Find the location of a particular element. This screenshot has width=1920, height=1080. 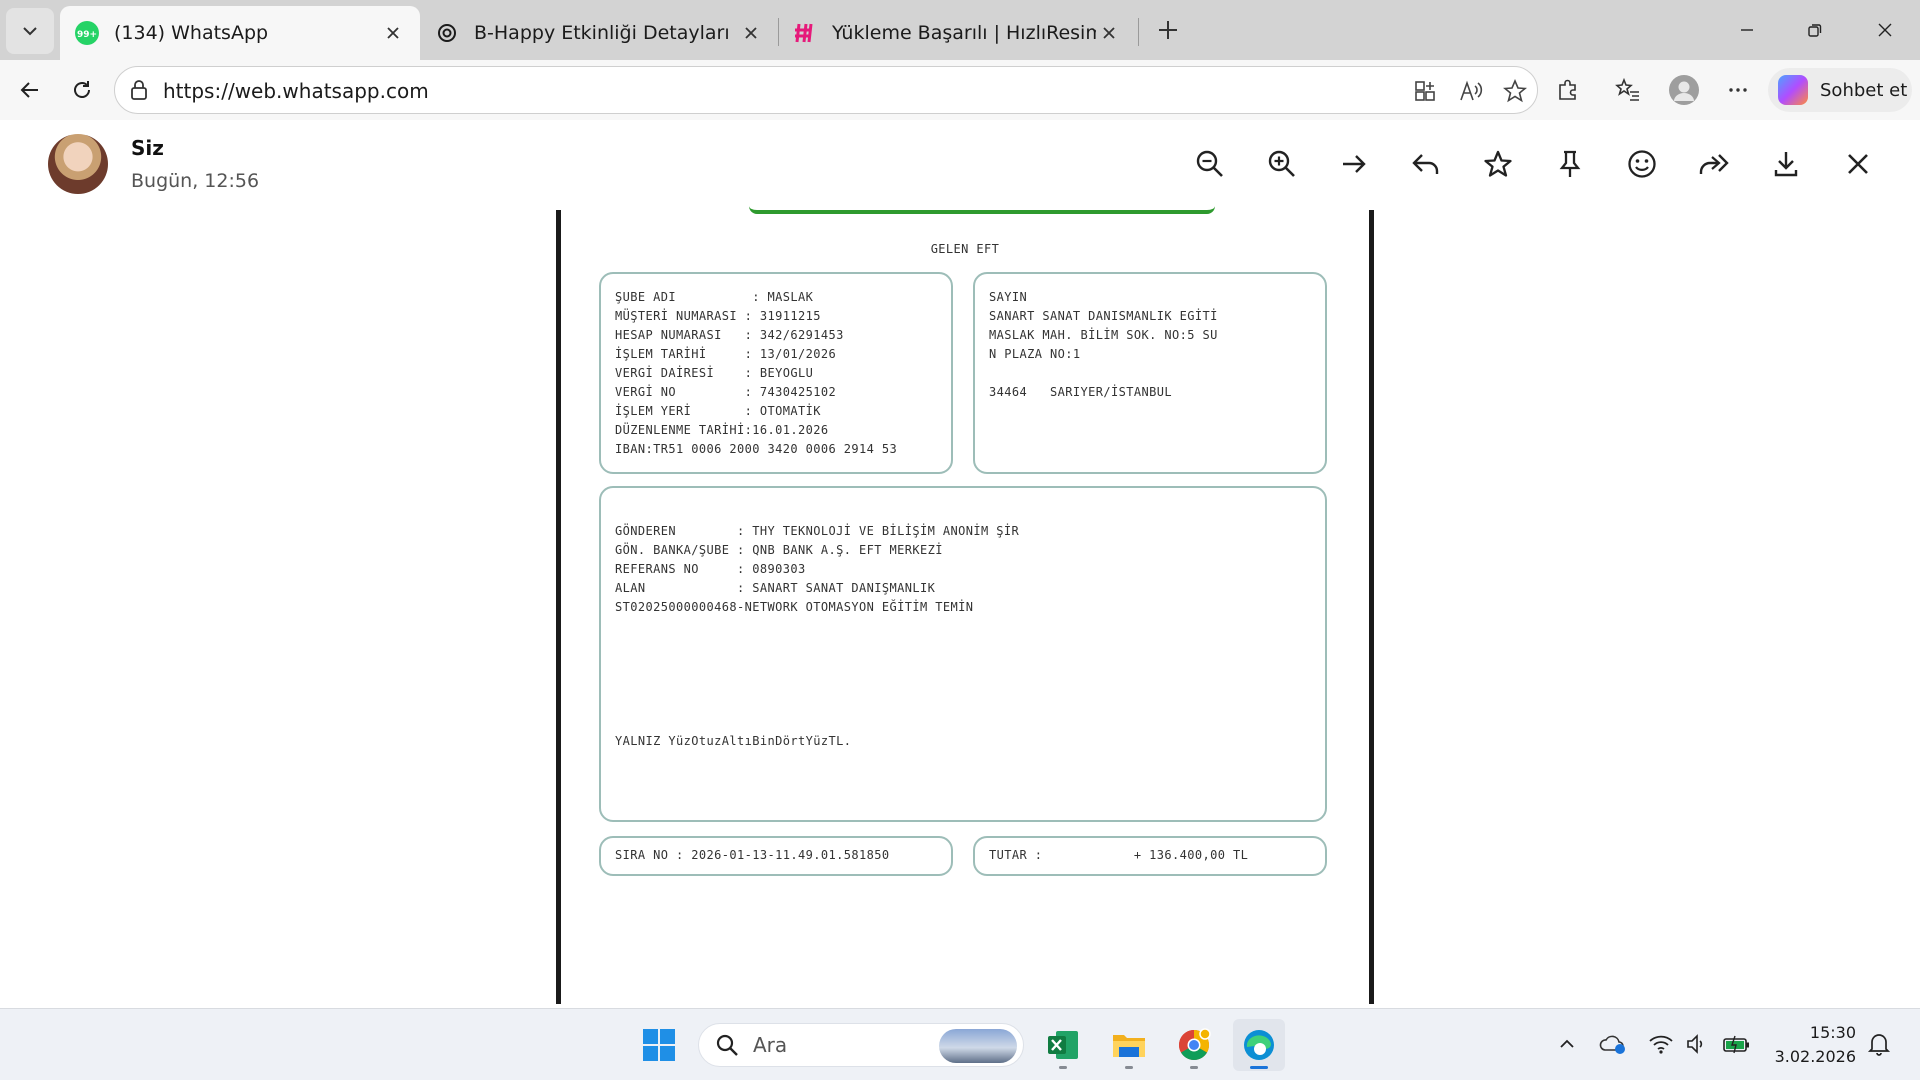

receipt-title: GELEN EFT is located at coordinates (965, 249).